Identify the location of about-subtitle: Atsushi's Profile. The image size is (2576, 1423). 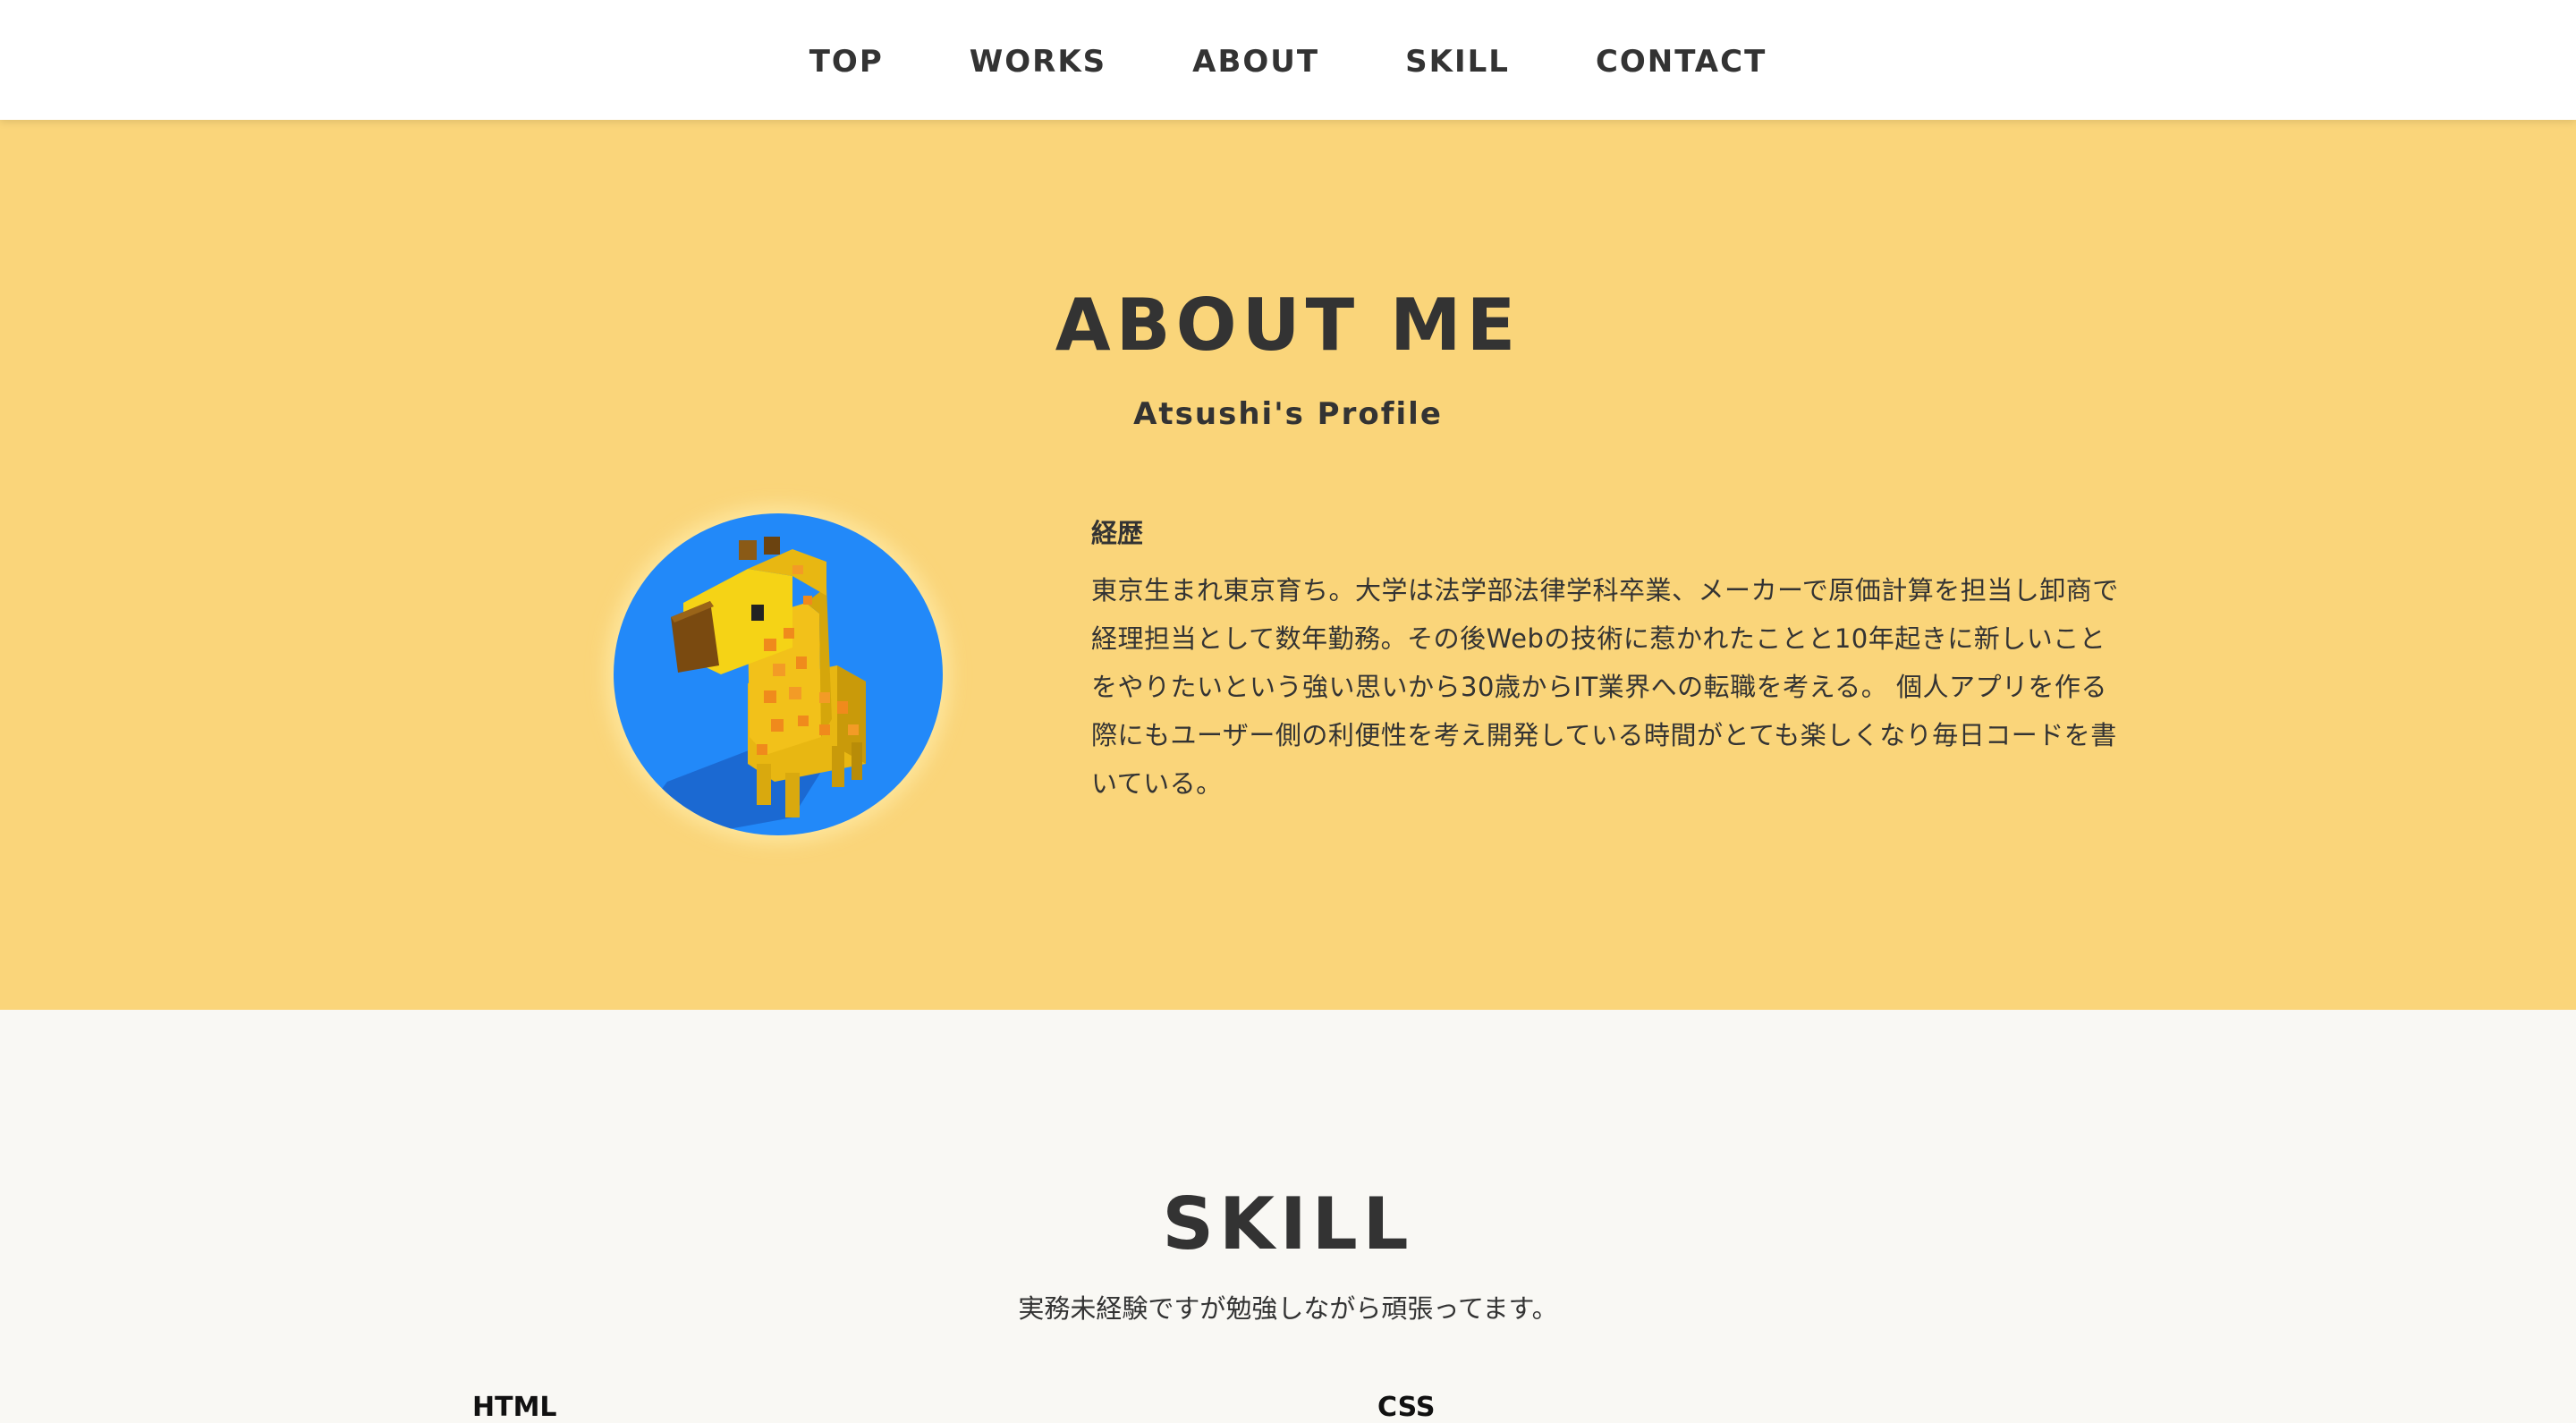
(1288, 414).